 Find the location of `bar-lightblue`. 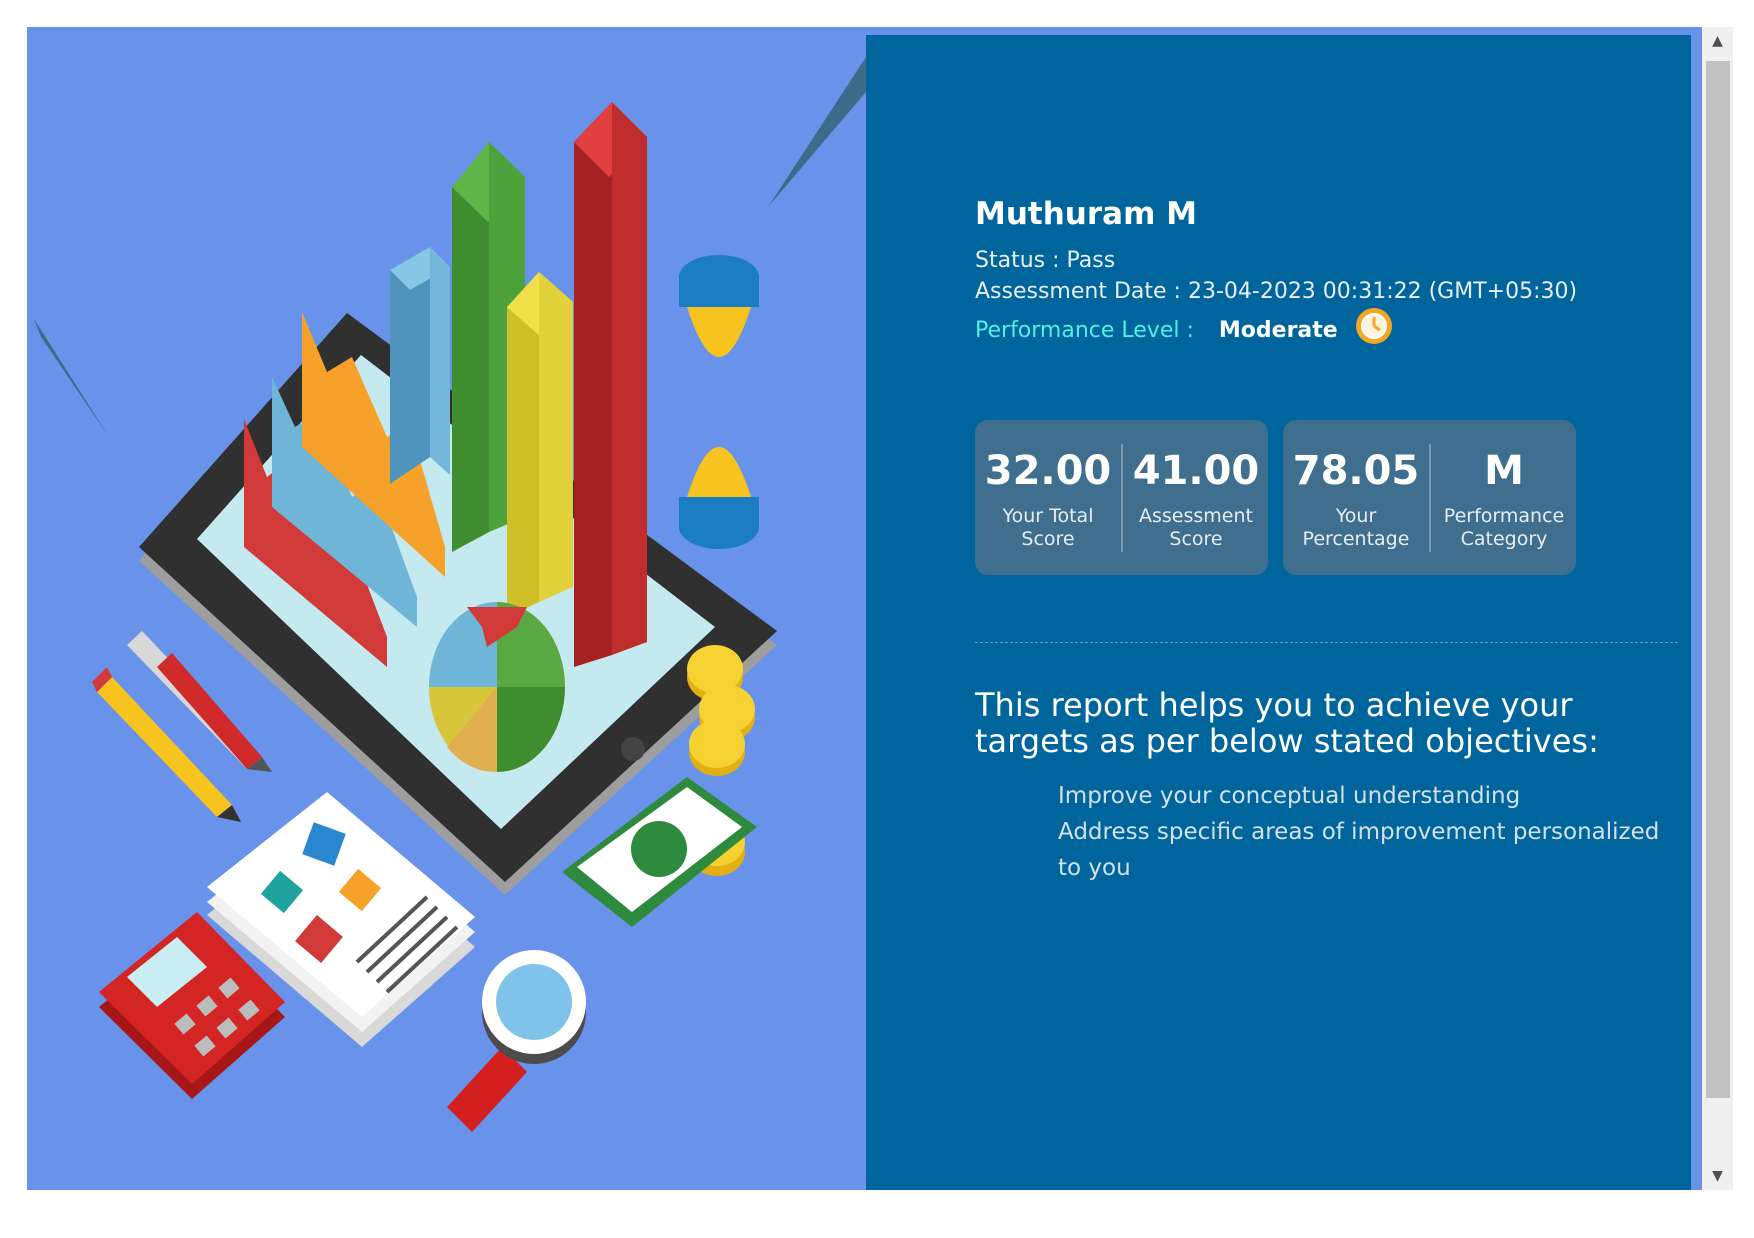

bar-lightblue is located at coordinates (420, 365).